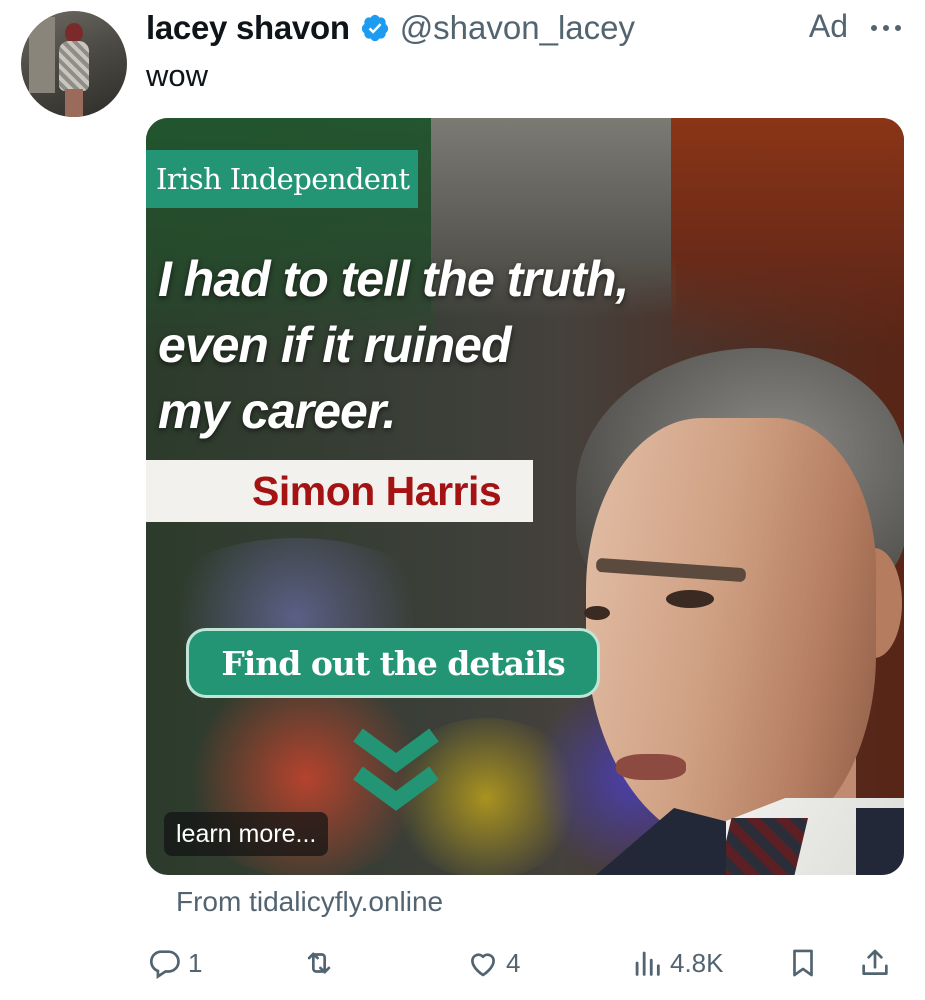 The width and height of the screenshot is (925, 1000). What do you see at coordinates (74, 103) in the screenshot?
I see `avatar-figure-legs` at bounding box center [74, 103].